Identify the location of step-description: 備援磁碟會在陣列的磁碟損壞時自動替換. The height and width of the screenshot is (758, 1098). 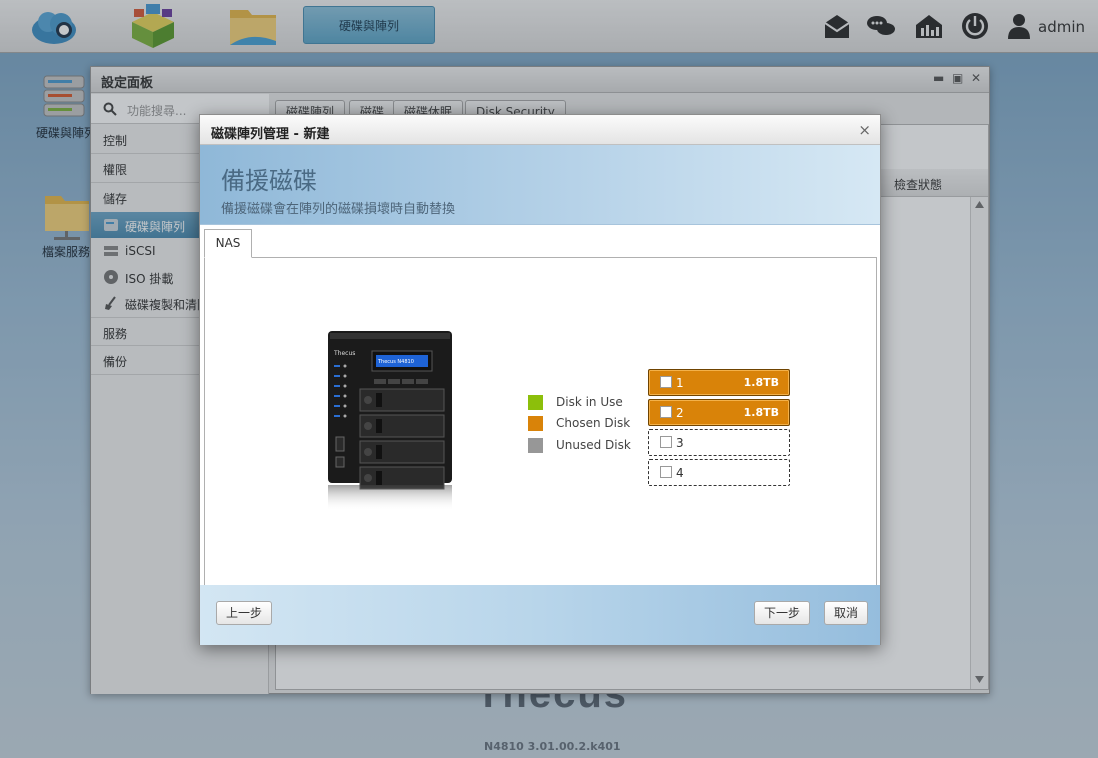
(338, 209).